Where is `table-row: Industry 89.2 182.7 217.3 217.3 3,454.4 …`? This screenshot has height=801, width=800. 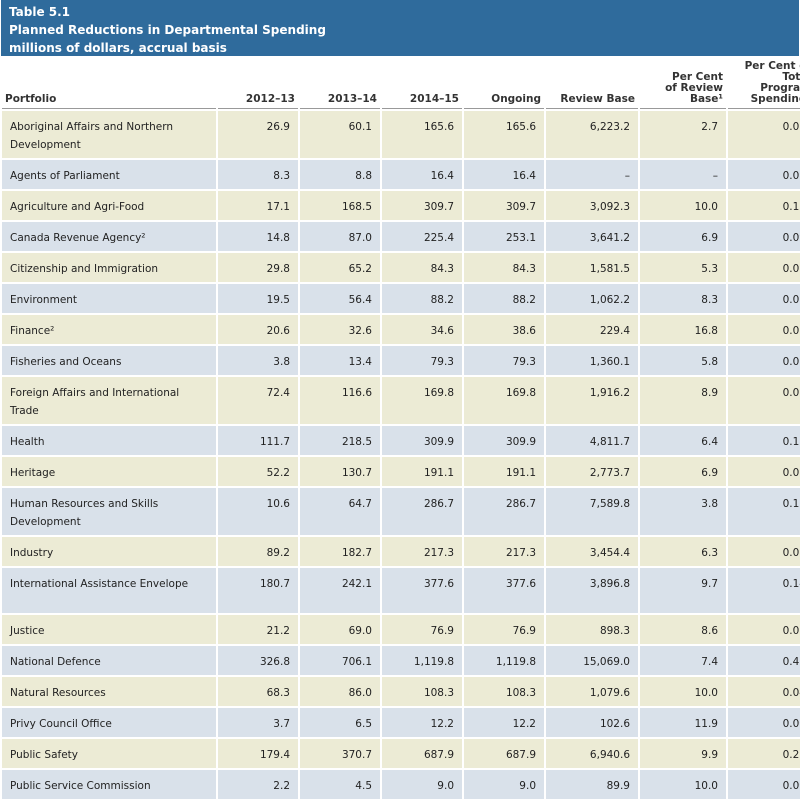
table-row: Industry 89.2 182.7 217.3 217.3 3,454.4 … is located at coordinates (401, 551).